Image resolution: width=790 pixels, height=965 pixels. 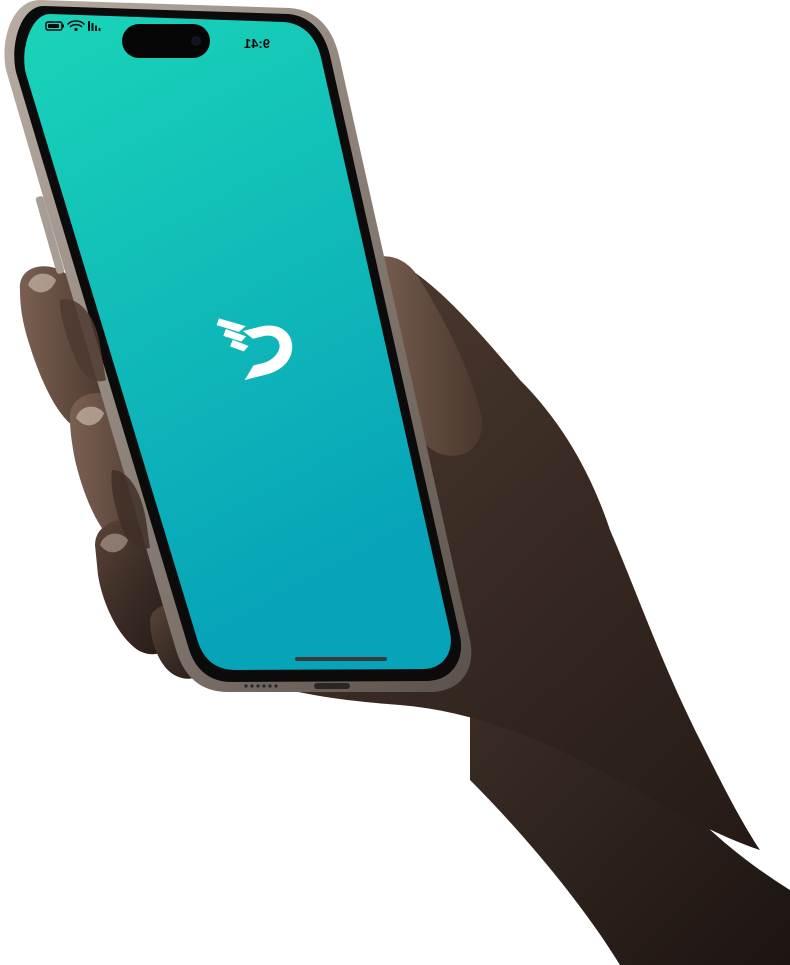 I want to click on status-time: 9:41, so click(x=257, y=43).